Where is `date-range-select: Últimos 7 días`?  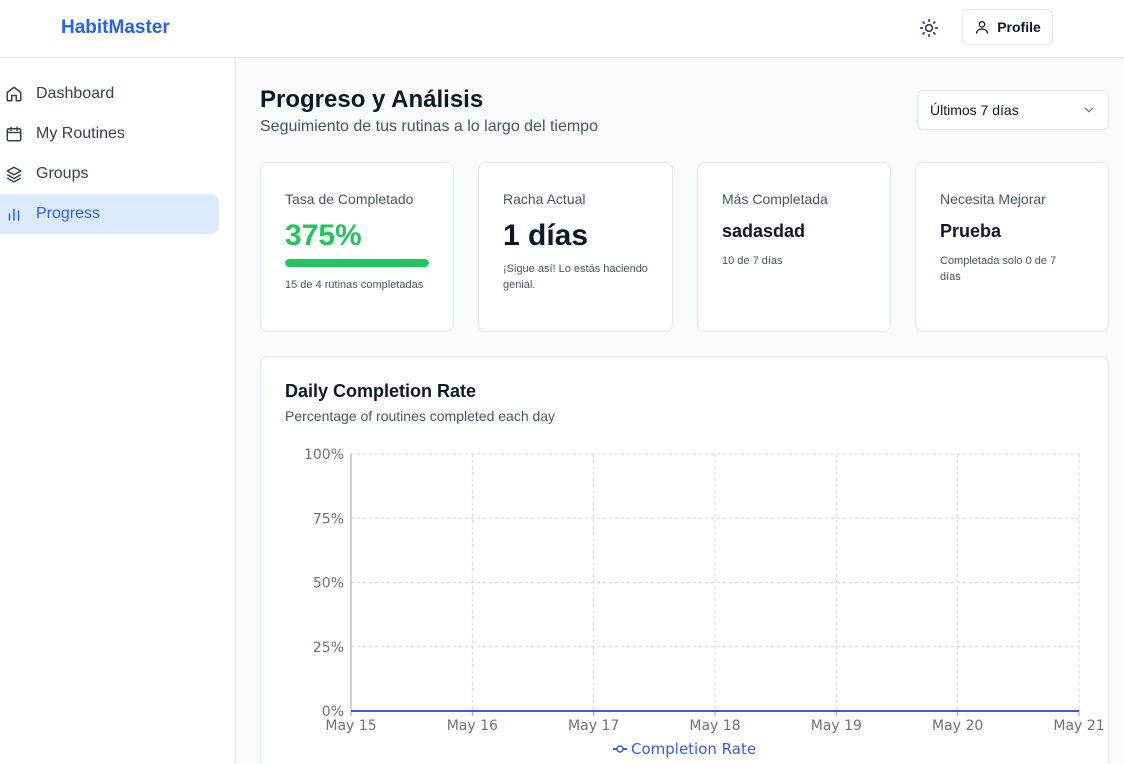
date-range-select: Últimos 7 días is located at coordinates (1013, 110).